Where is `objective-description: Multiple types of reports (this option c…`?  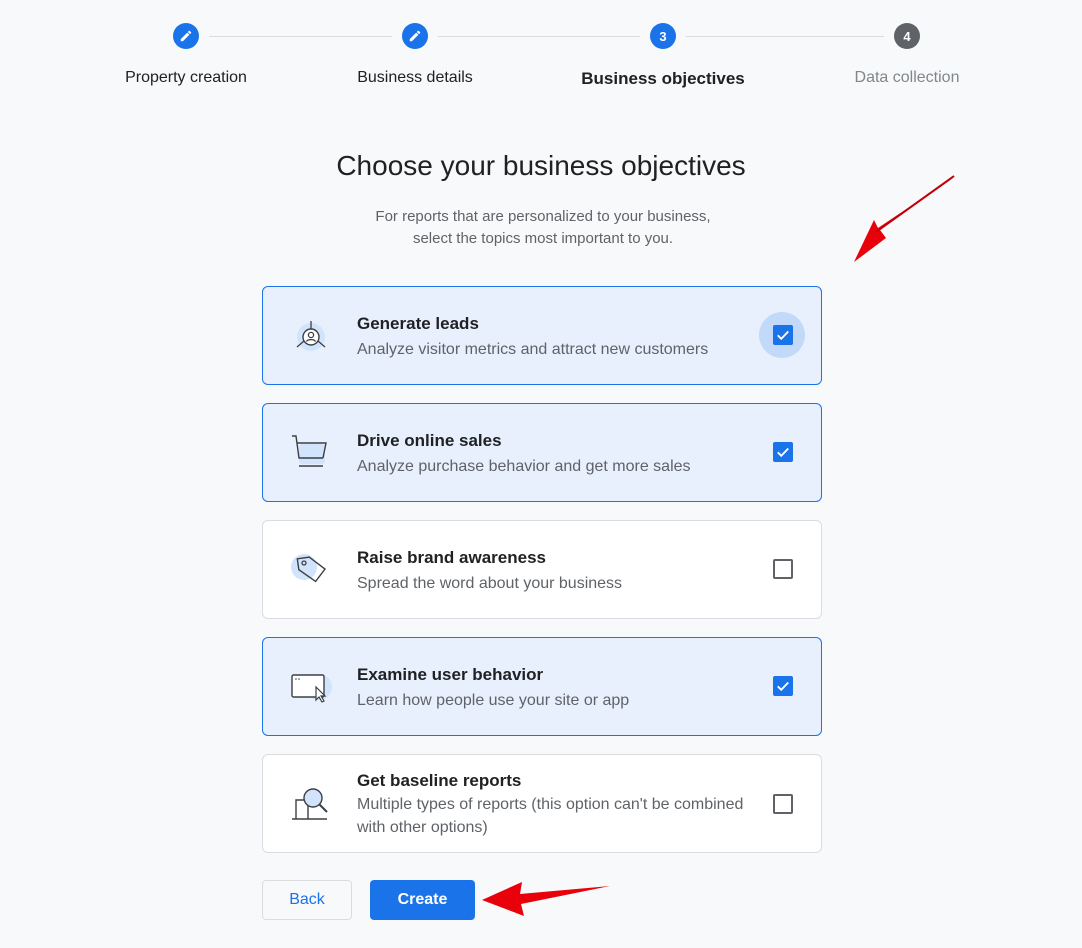
objective-description: Multiple types of reports (this option c… is located at coordinates (550, 816).